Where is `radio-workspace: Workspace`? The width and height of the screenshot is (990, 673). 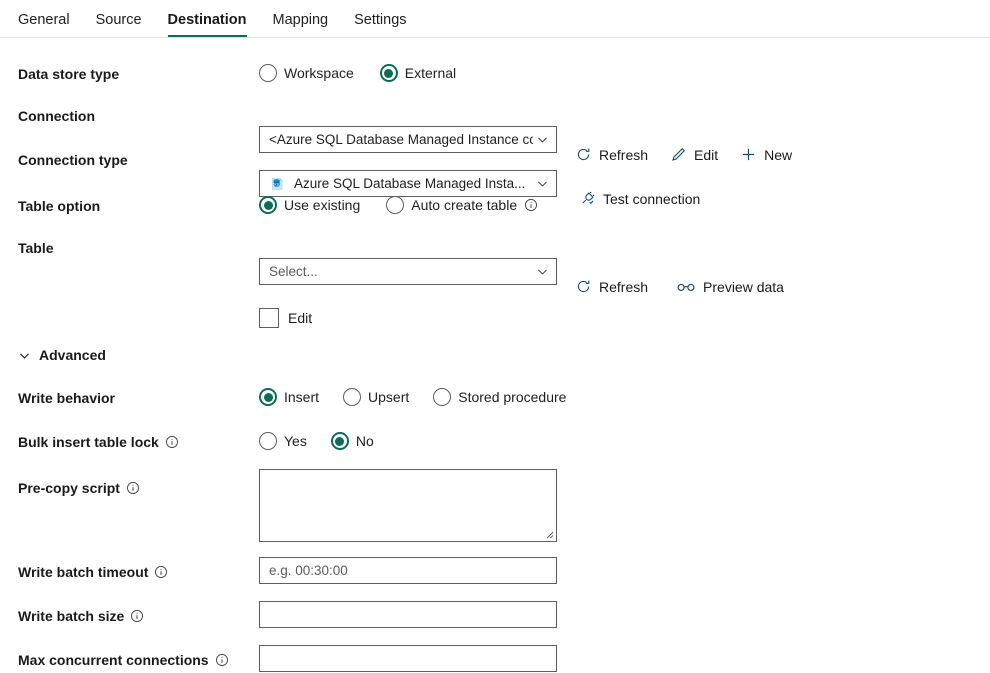 radio-workspace: Workspace is located at coordinates (306, 73).